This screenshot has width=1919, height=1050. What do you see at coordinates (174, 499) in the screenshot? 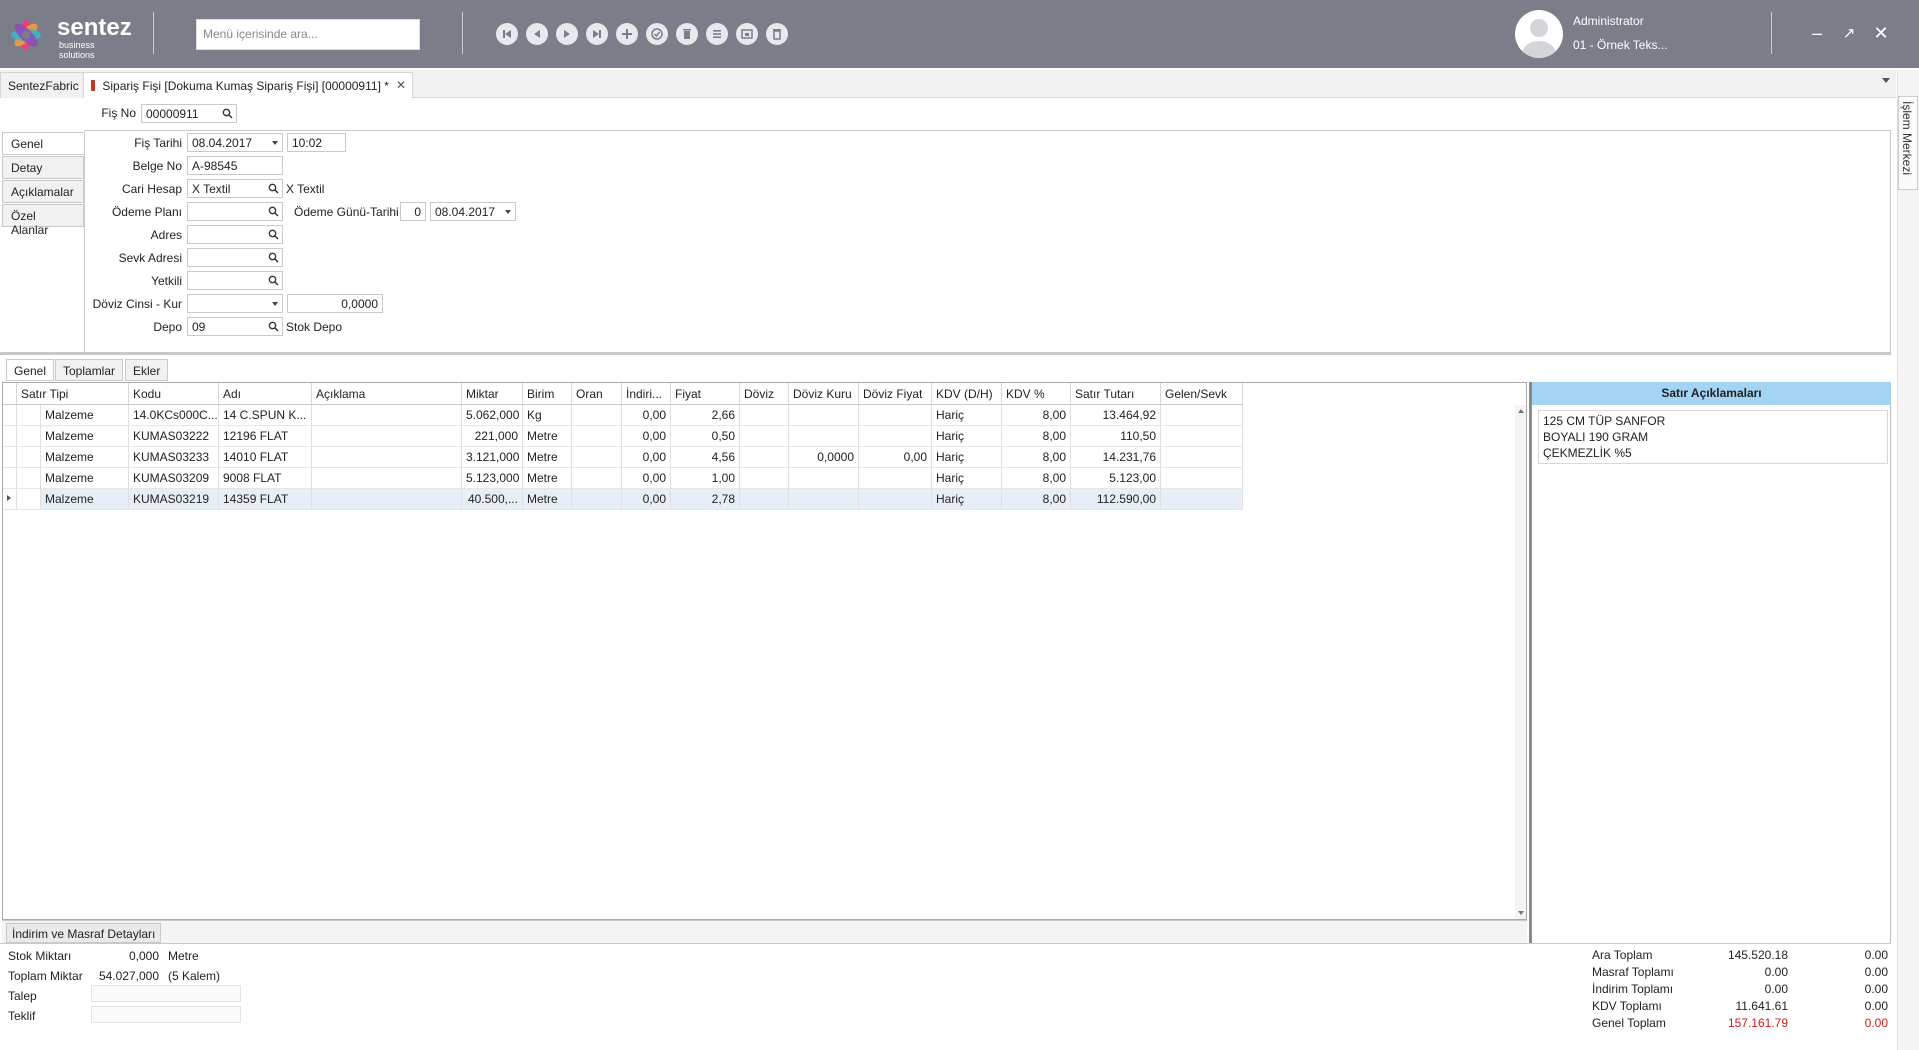
I see `cell-kodu: KUMAS03219` at bounding box center [174, 499].